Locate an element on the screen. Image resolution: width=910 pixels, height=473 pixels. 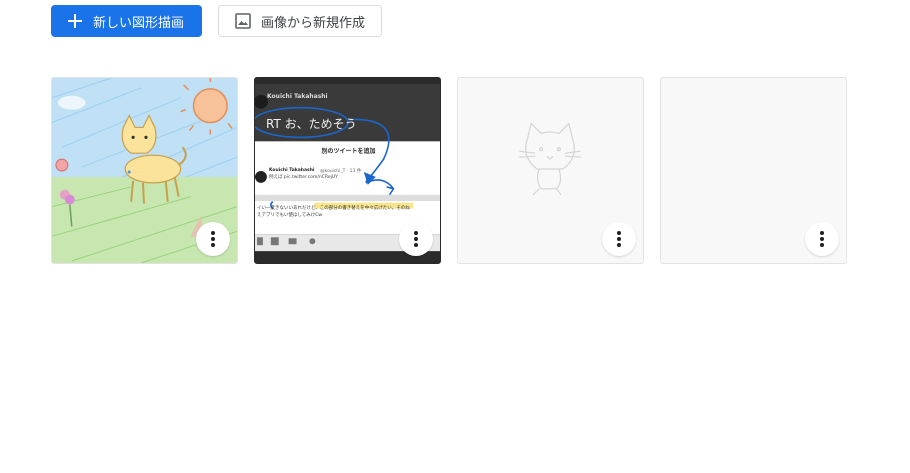
dialog-title: 別のツイートを追加 is located at coordinates (348, 151).